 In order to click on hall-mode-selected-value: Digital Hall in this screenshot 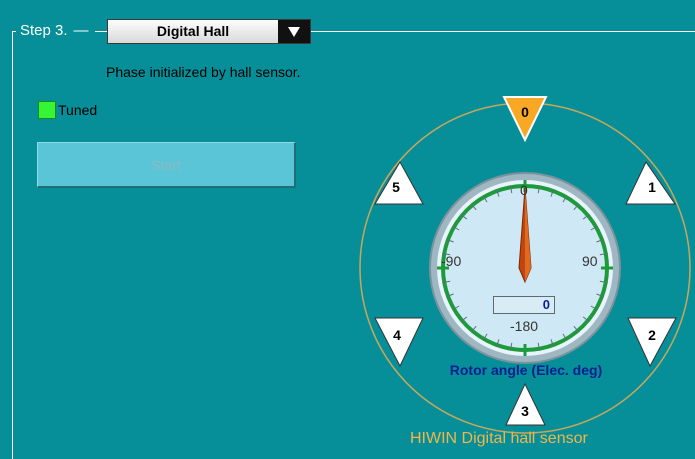, I will do `click(193, 31)`.